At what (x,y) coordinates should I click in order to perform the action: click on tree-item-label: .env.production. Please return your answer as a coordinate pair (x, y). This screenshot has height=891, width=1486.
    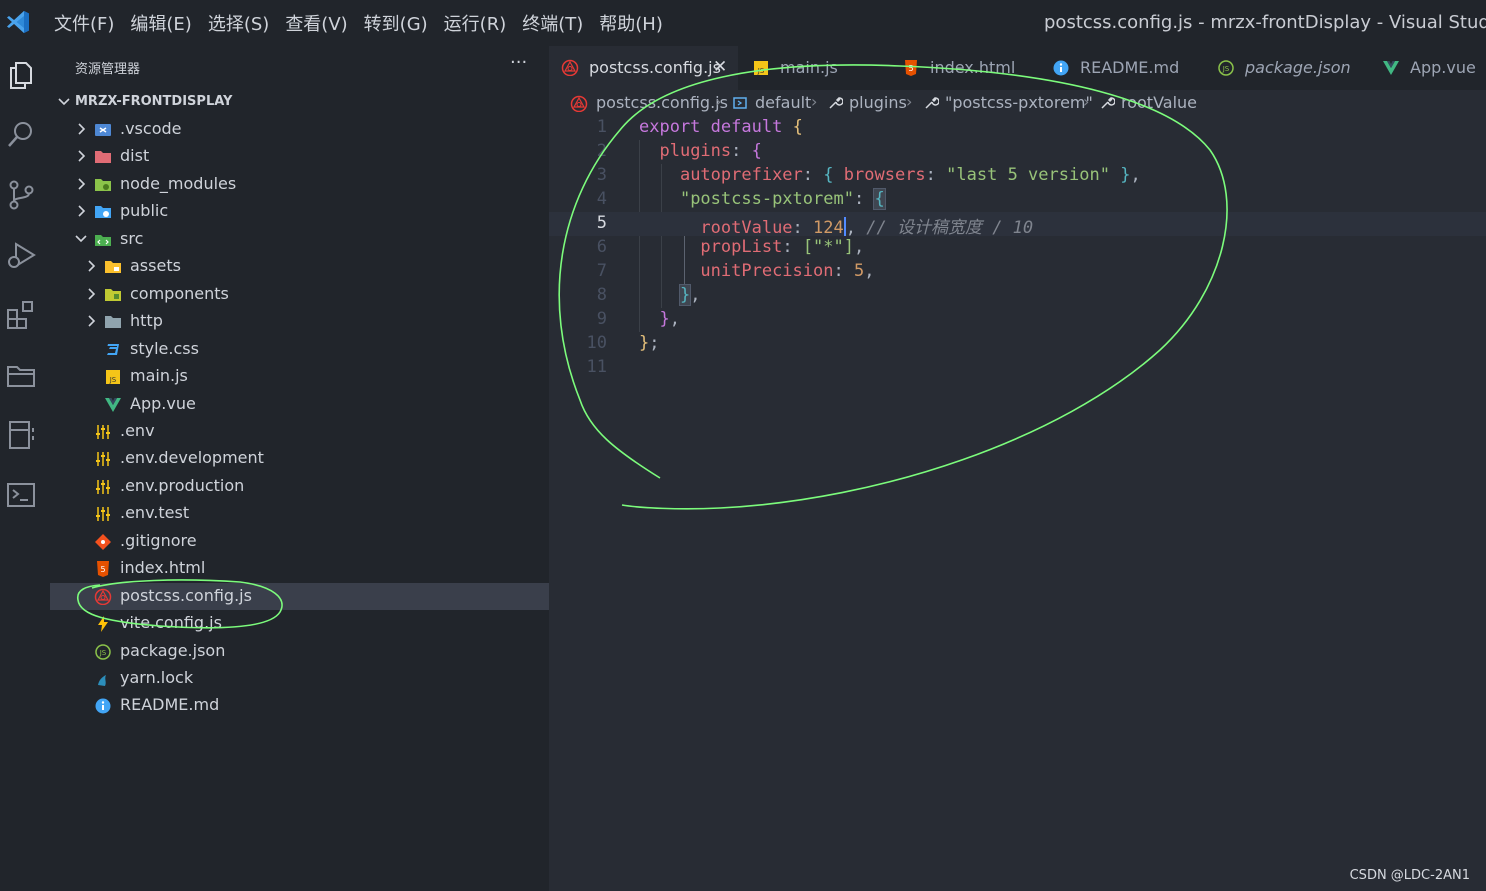
    Looking at the image, I should click on (182, 485).